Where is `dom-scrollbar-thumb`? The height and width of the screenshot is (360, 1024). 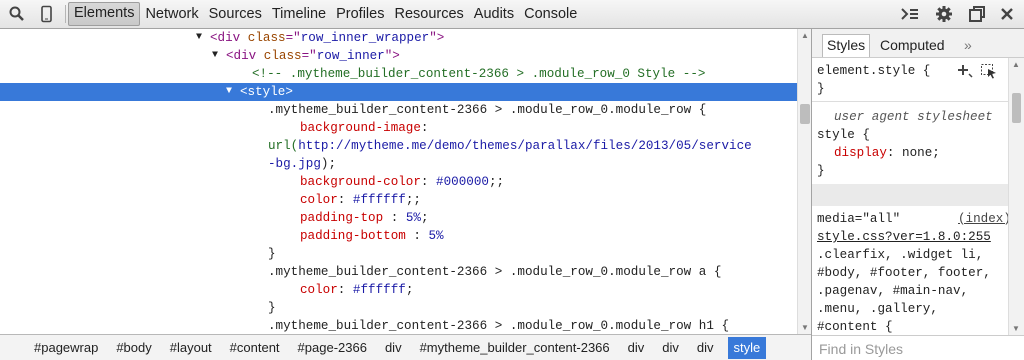 dom-scrollbar-thumb is located at coordinates (805, 114).